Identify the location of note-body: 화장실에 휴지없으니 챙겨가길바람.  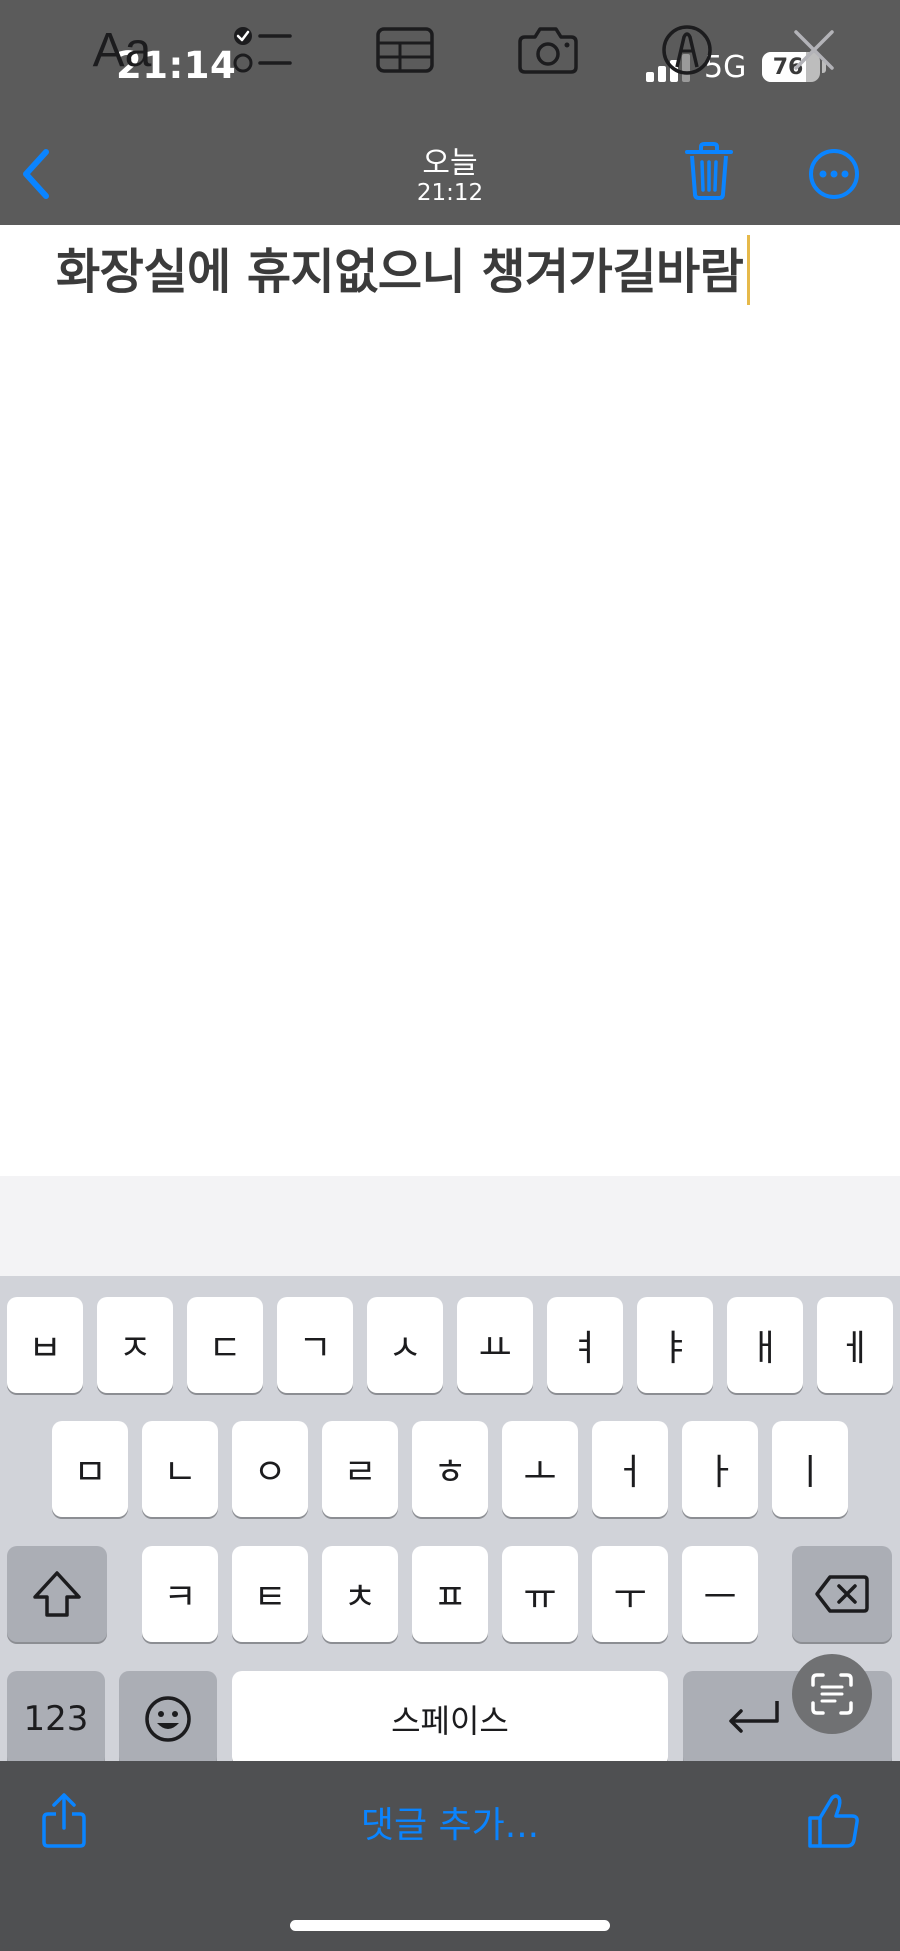
(403, 268).